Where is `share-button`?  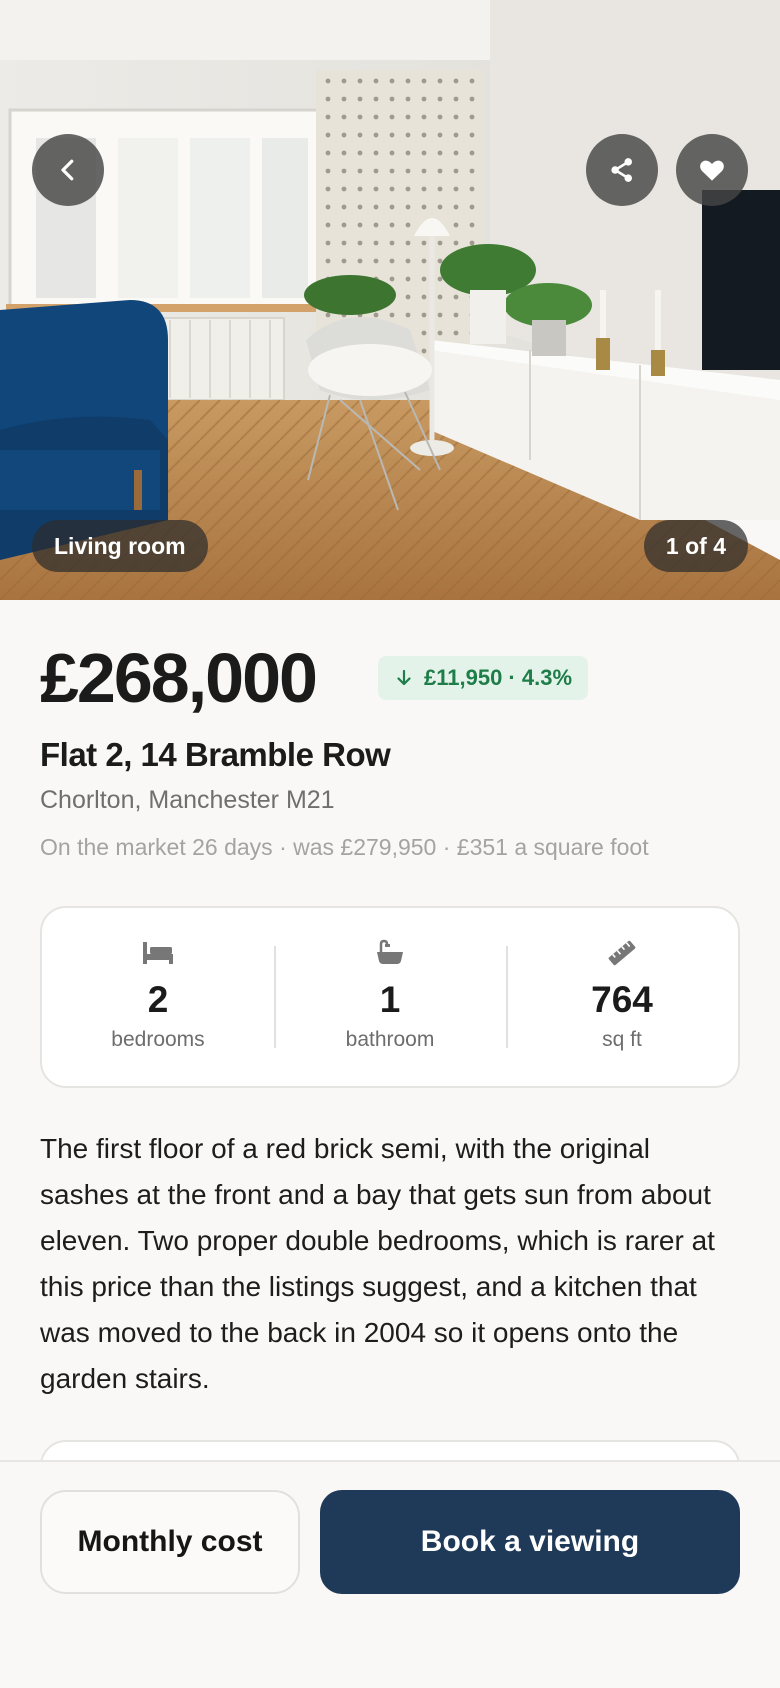
share-button is located at coordinates (622, 170).